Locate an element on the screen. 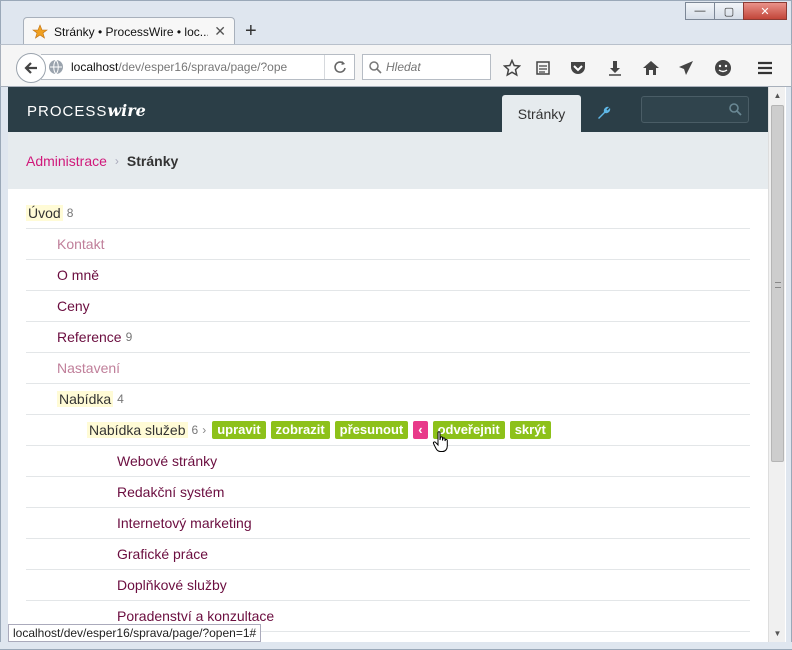  tree-row-kontakt: Kontakt is located at coordinates (388, 244).